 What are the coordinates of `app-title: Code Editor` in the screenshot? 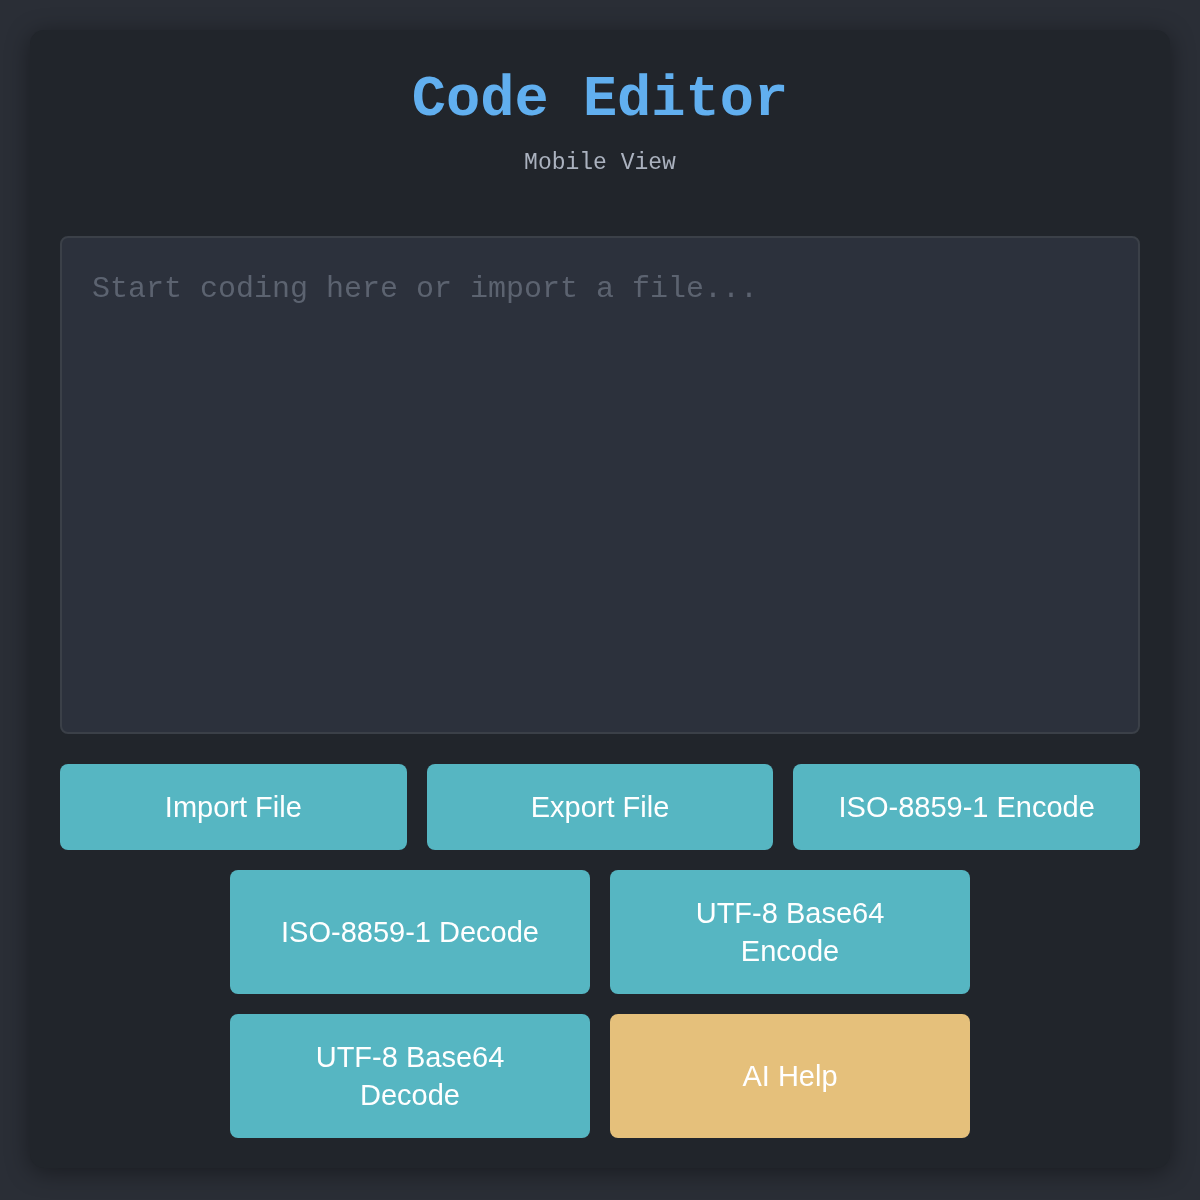 It's located at (600, 100).